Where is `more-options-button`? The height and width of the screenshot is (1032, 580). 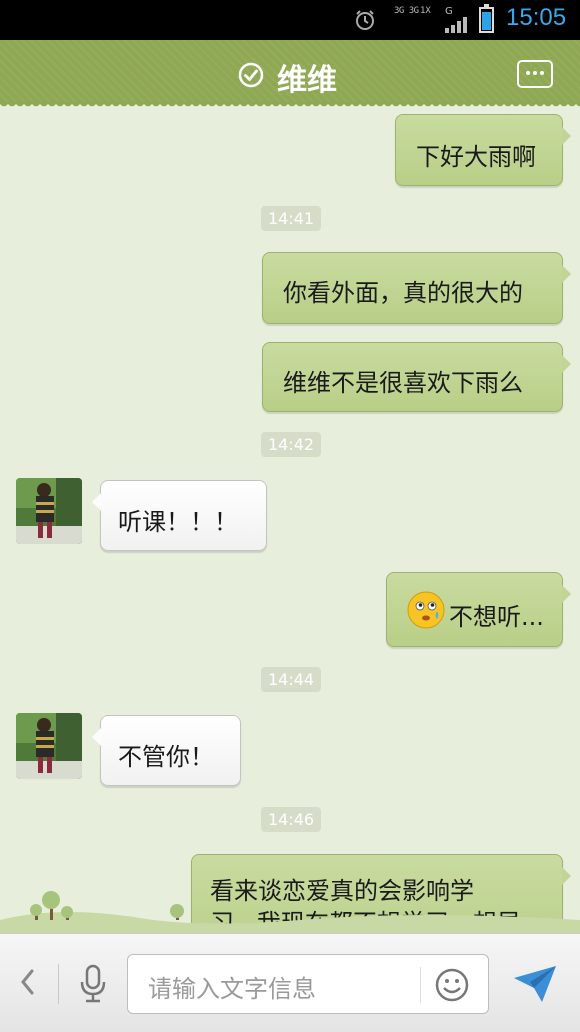
more-options-button is located at coordinates (535, 74).